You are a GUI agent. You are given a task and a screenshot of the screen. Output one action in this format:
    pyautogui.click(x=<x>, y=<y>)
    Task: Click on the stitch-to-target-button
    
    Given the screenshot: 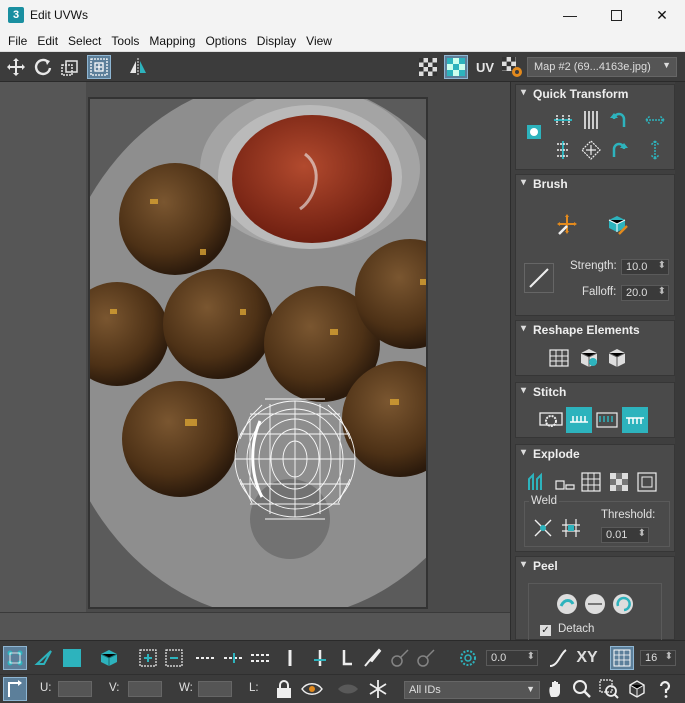 What is the action you would take?
    pyautogui.click(x=635, y=420)
    